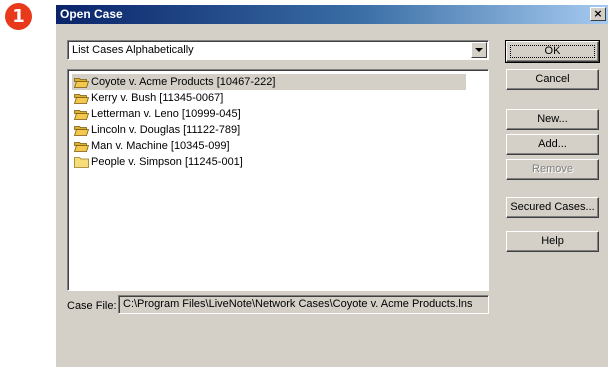 The width and height of the screenshot is (610, 368). I want to click on case-label: Letterman v. Leno [10999-045], so click(166, 114).